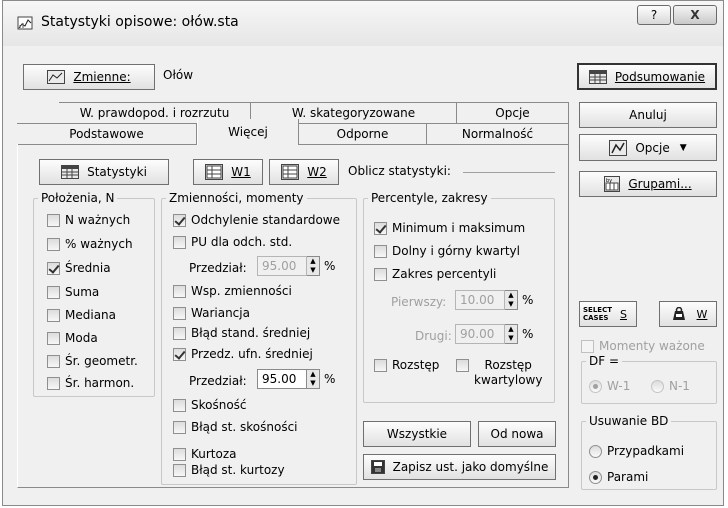 This screenshot has width=728, height=508. I want to click on wariancja-label: Wariancja, so click(220, 313).